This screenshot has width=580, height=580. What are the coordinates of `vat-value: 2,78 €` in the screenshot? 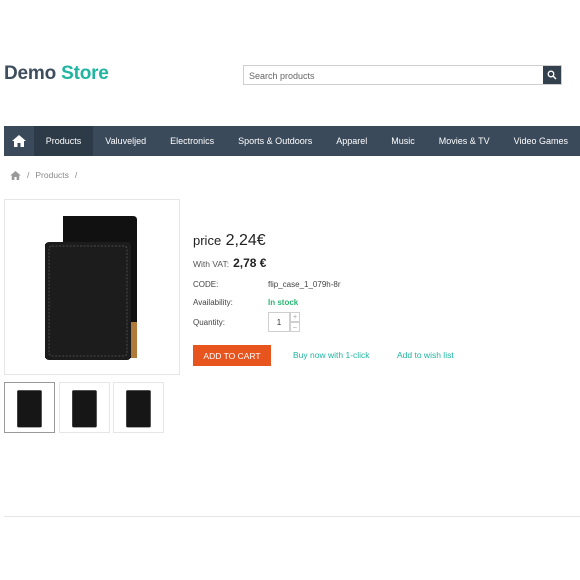 It's located at (250, 263).